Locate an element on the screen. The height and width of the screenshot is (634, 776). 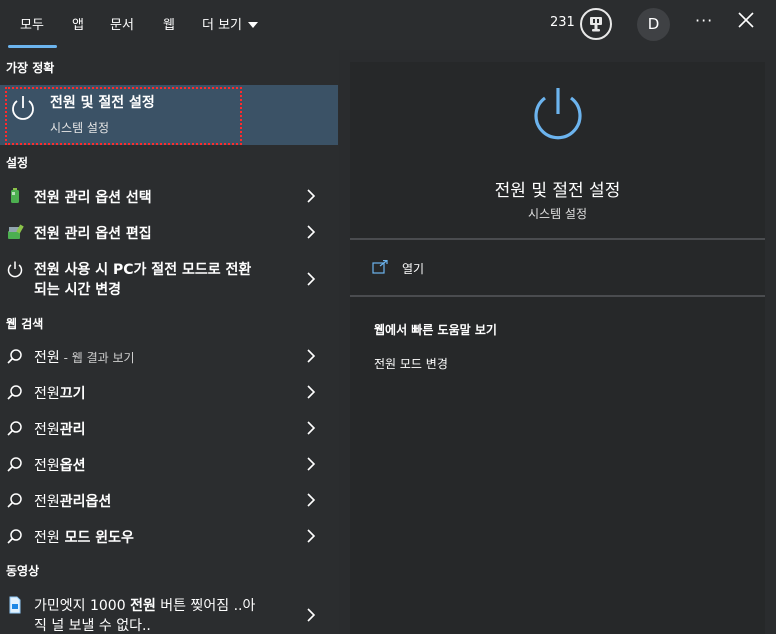
settings-item-sleep-time: 전원 사용 시 PC가 절전 모드로 전환 되는 시간 변경 is located at coordinates (169, 277).